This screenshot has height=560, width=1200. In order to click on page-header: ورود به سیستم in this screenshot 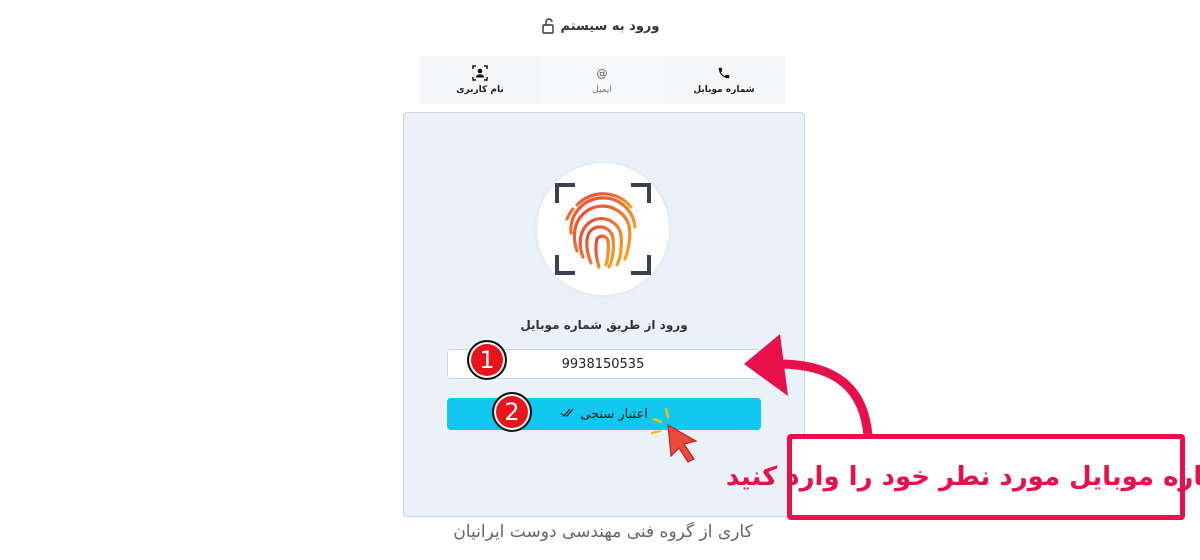, I will do `click(600, 26)`.